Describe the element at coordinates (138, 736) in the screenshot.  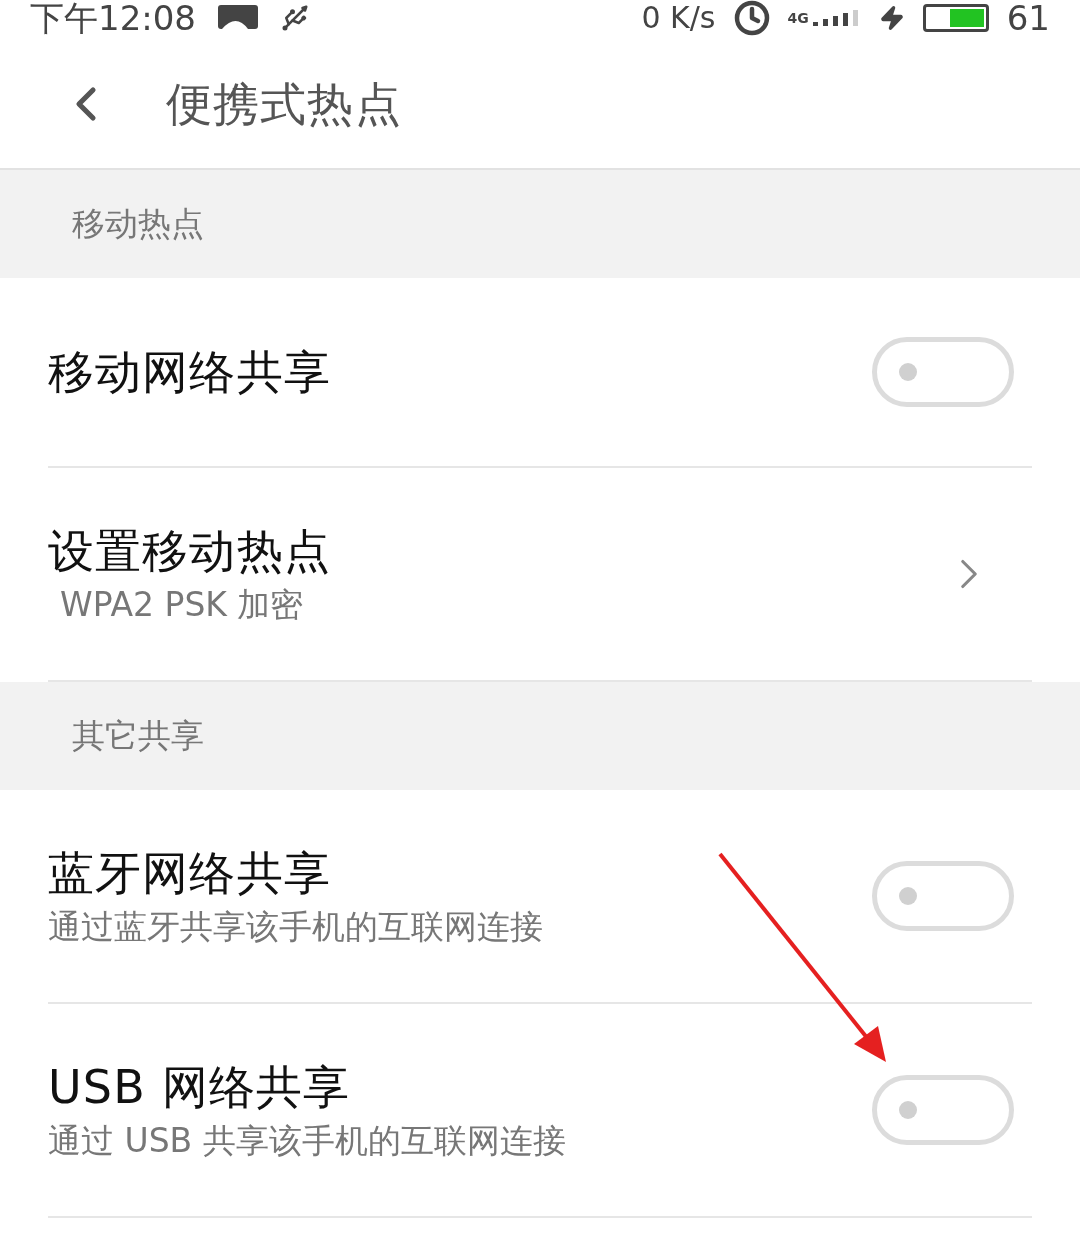
I see `section-title: 其它共享` at that location.